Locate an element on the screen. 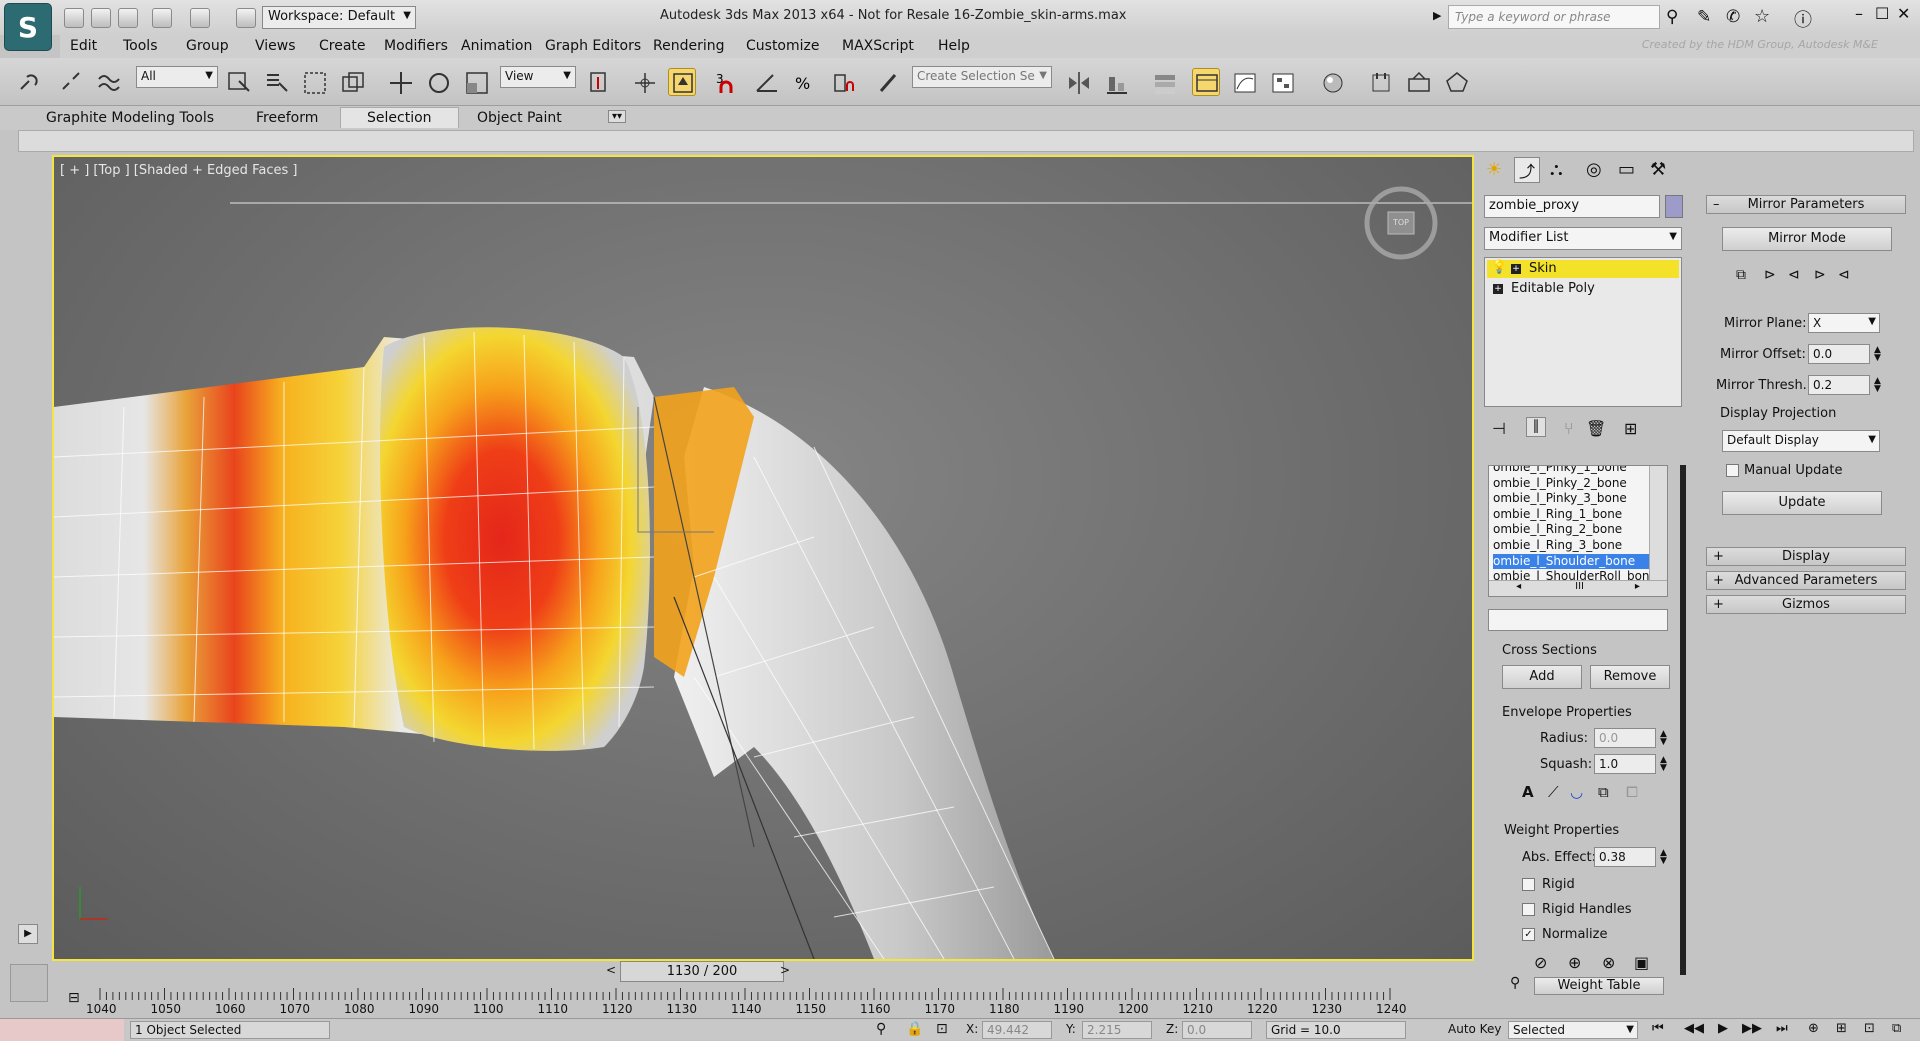 This screenshot has height=1041, width=1920. bone-list-item: ombie_l_Pinky_3_bone is located at coordinates (1575, 499).